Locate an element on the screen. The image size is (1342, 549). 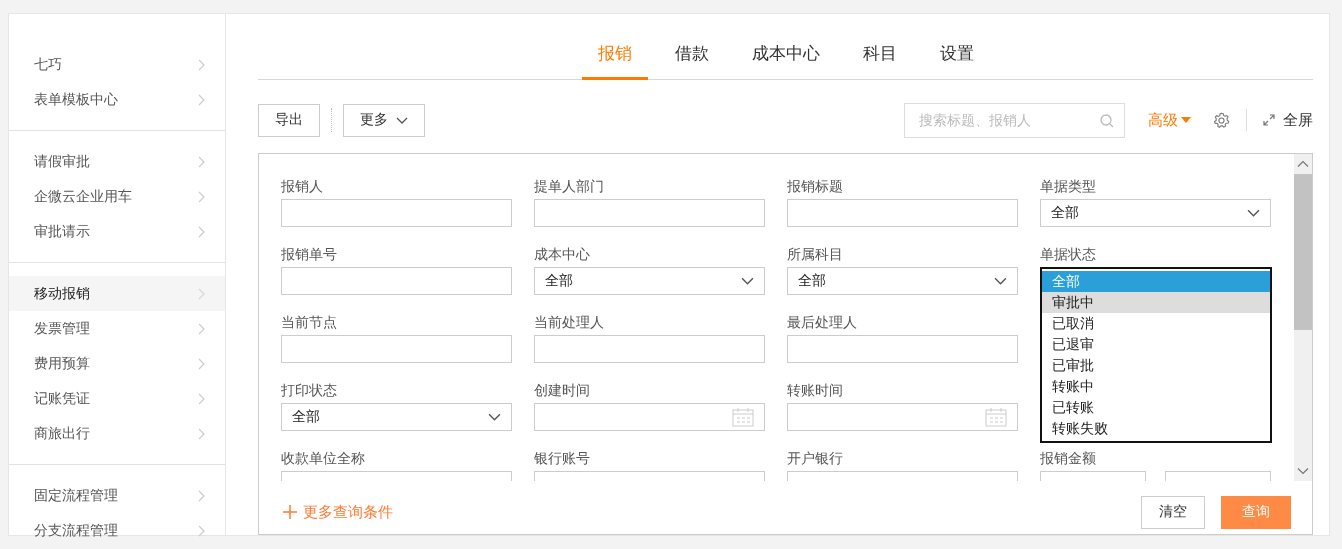
field-label: 单据状态 is located at coordinates (1068, 254).